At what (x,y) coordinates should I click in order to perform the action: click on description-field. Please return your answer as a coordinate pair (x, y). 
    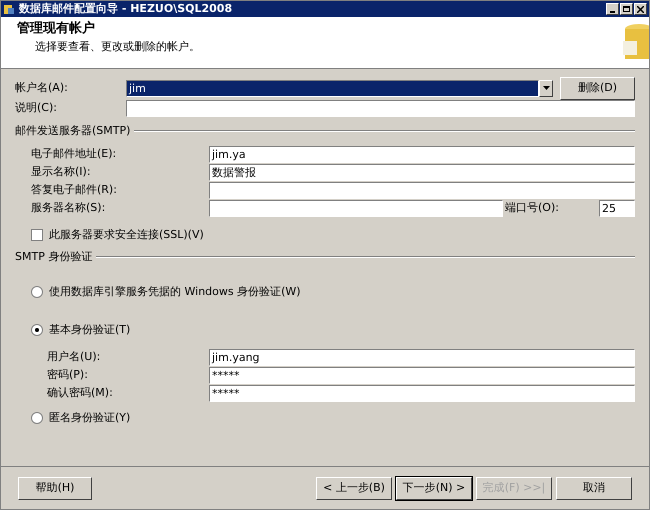
    Looking at the image, I should click on (380, 108).